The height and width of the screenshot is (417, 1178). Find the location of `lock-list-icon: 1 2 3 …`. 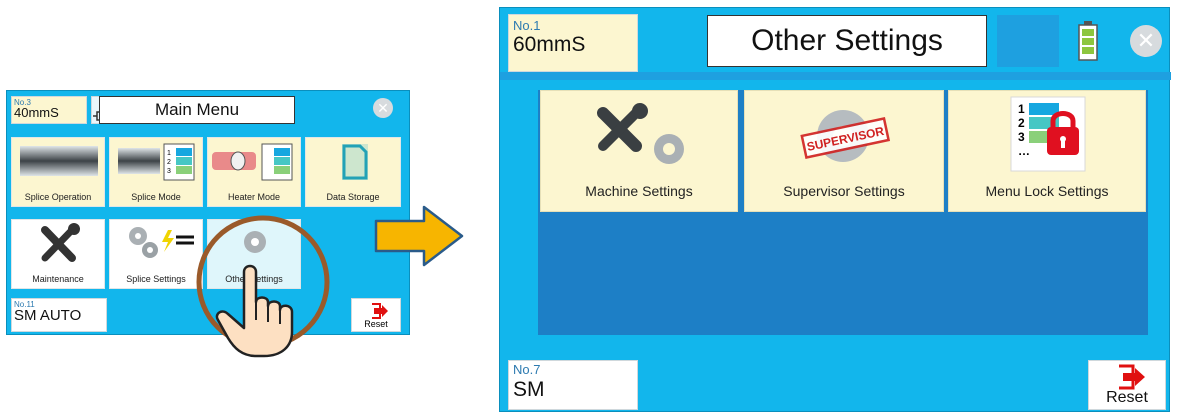

lock-list-icon: 1 2 3 … is located at coordinates (1048, 134).